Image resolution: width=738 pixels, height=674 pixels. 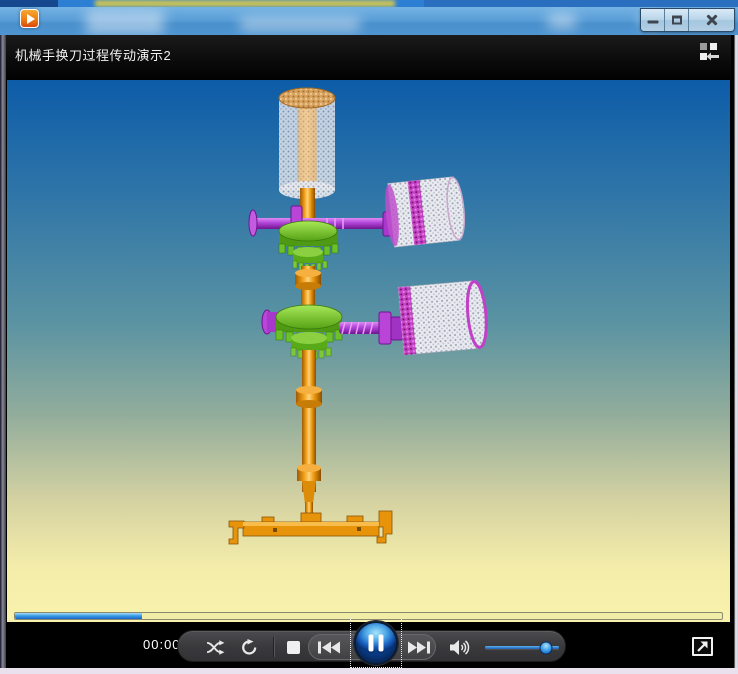 What do you see at coordinates (369, 21) in the screenshot?
I see `window-title-bar` at bounding box center [369, 21].